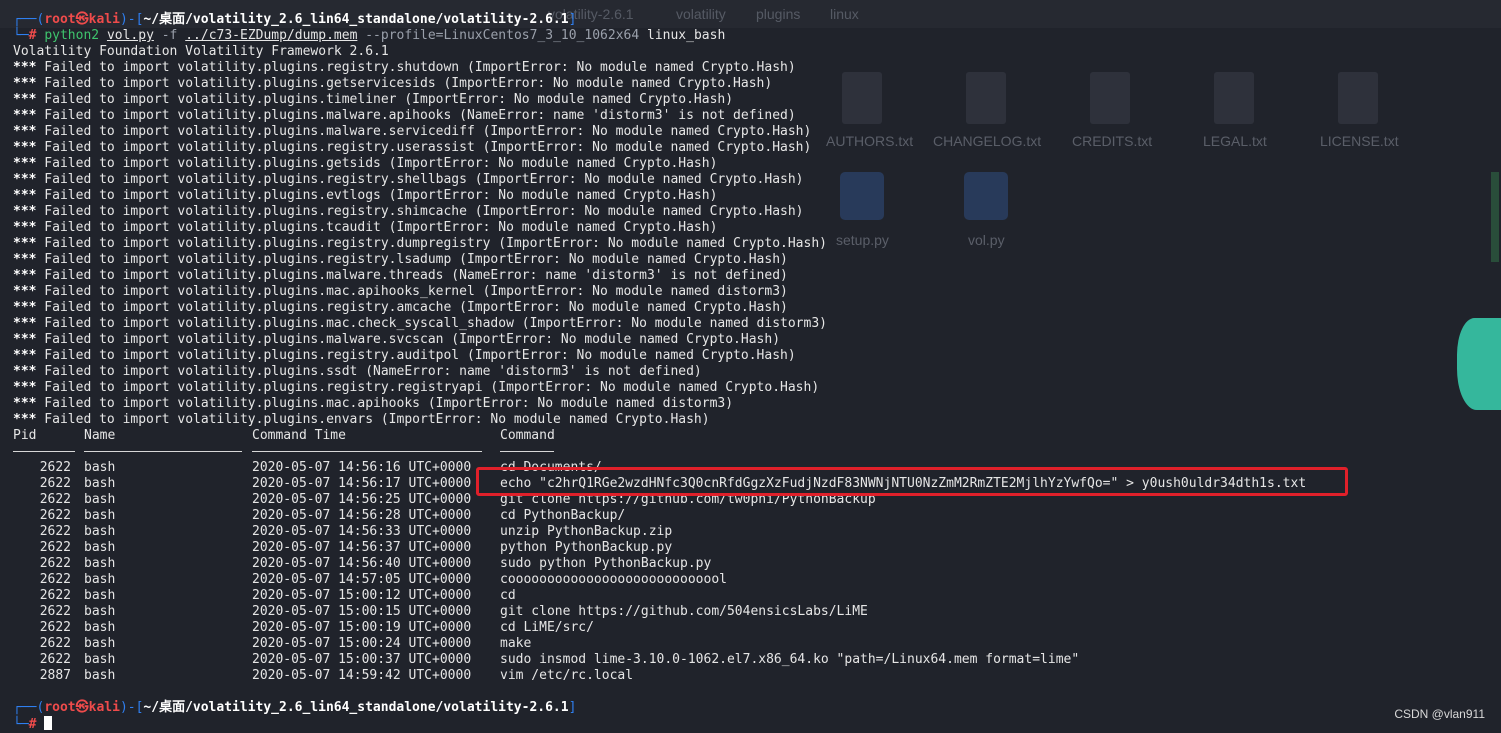 The image size is (1501, 733). Describe the element at coordinates (130, 35) in the screenshot. I see `command-script: vol.py` at that location.